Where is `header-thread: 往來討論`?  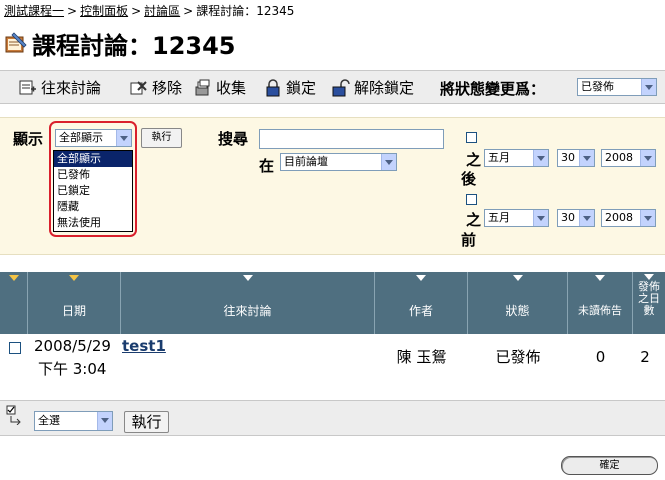 header-thread: 往來討論 is located at coordinates (248, 303).